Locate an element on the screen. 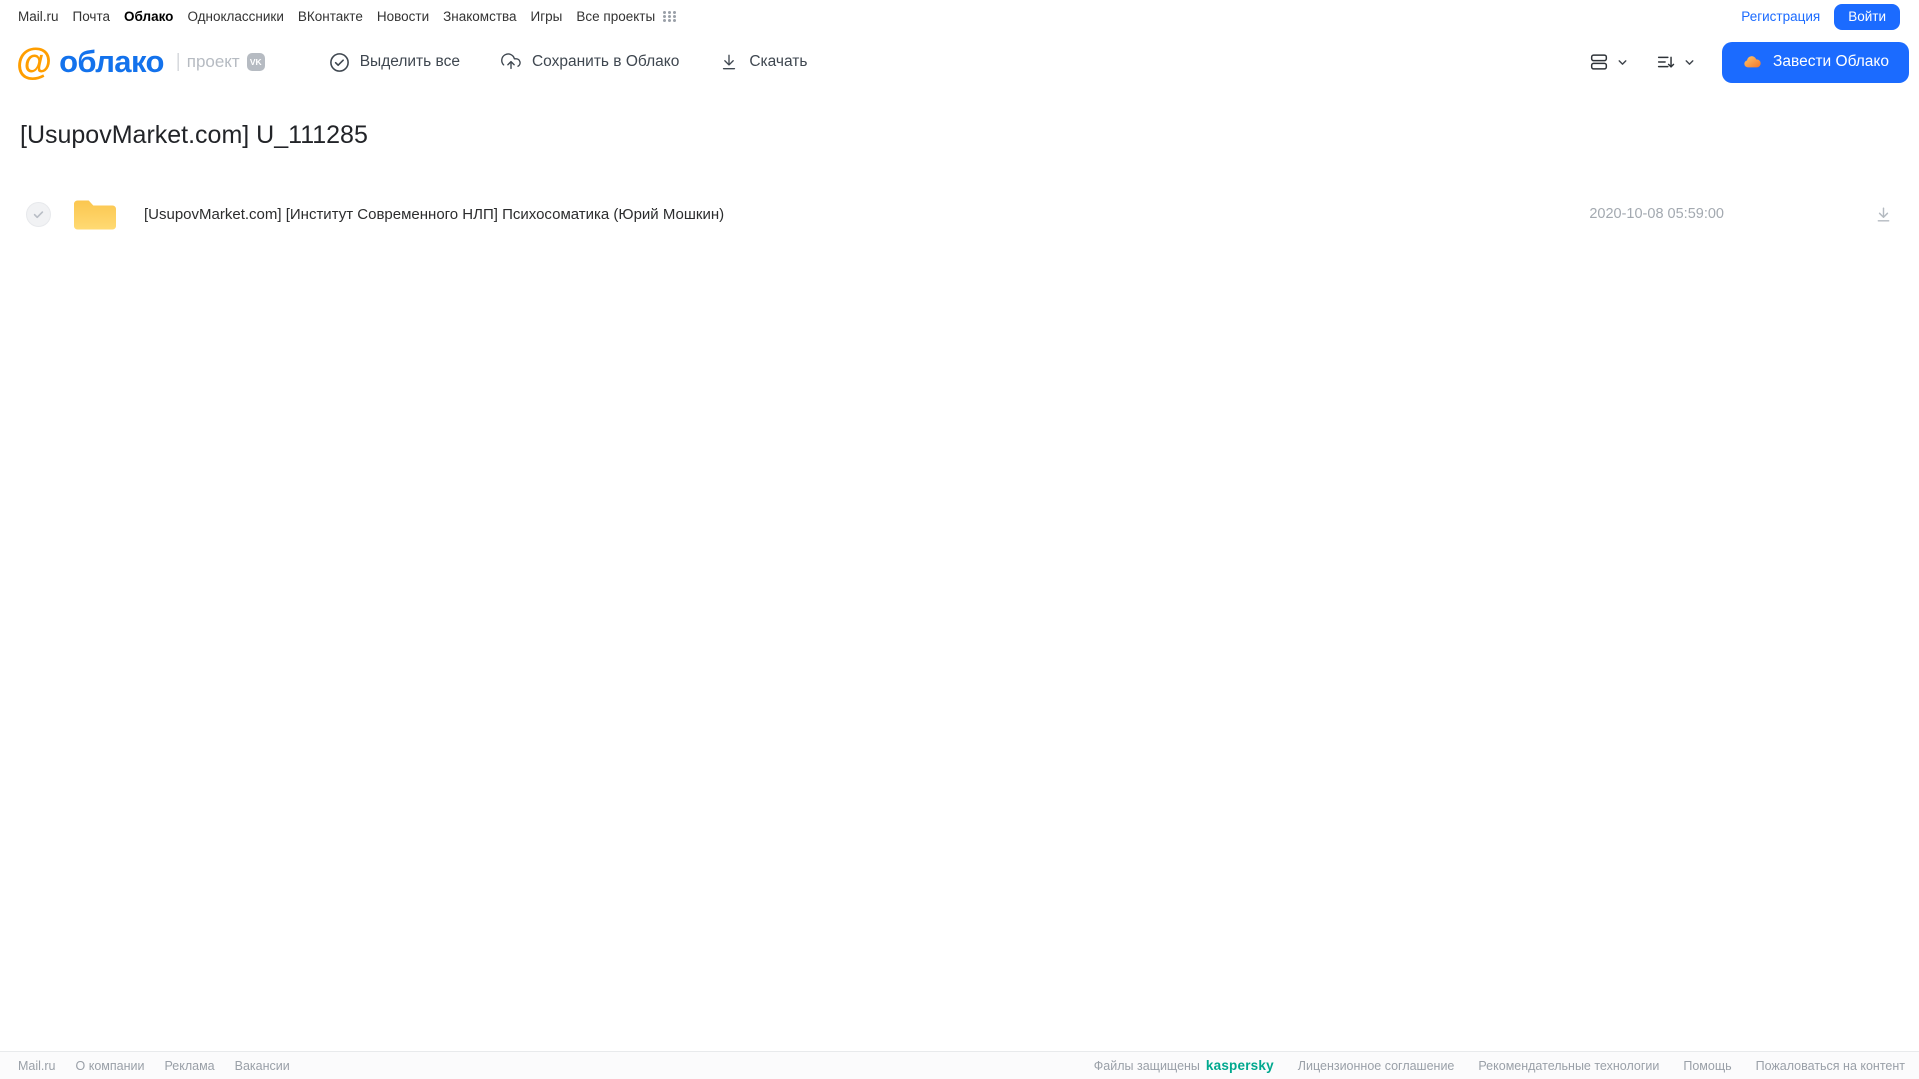 Image resolution: width=1919 pixels, height=1079 pixels. download-button: Скачать is located at coordinates (763, 62).